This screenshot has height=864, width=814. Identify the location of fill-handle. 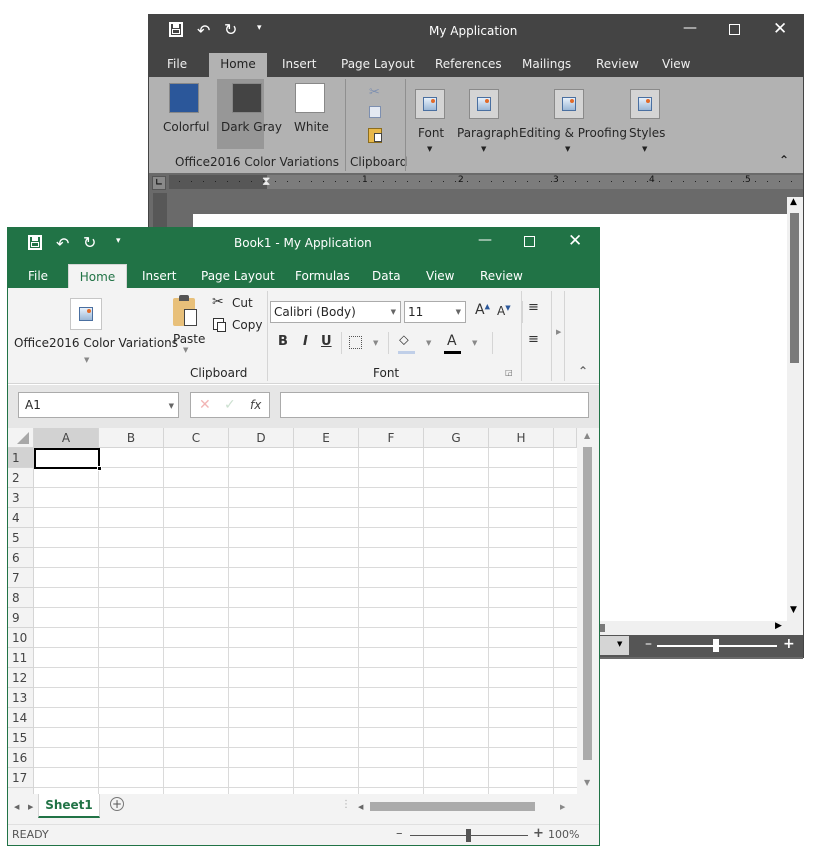
(99, 468).